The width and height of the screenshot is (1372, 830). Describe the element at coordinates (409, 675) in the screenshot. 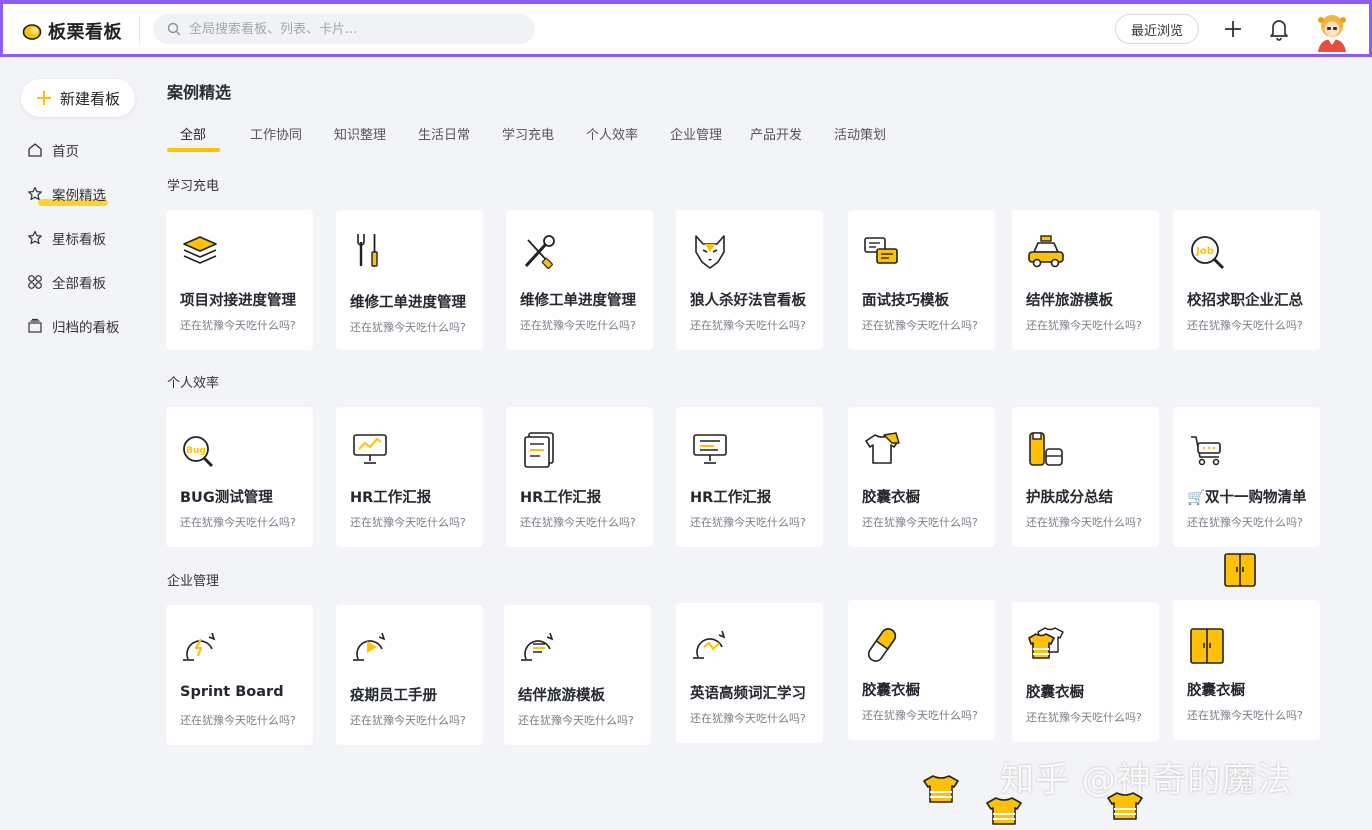

I see `template-card: 疫期员工手册 还在犹豫今天吃什么吗?` at that location.